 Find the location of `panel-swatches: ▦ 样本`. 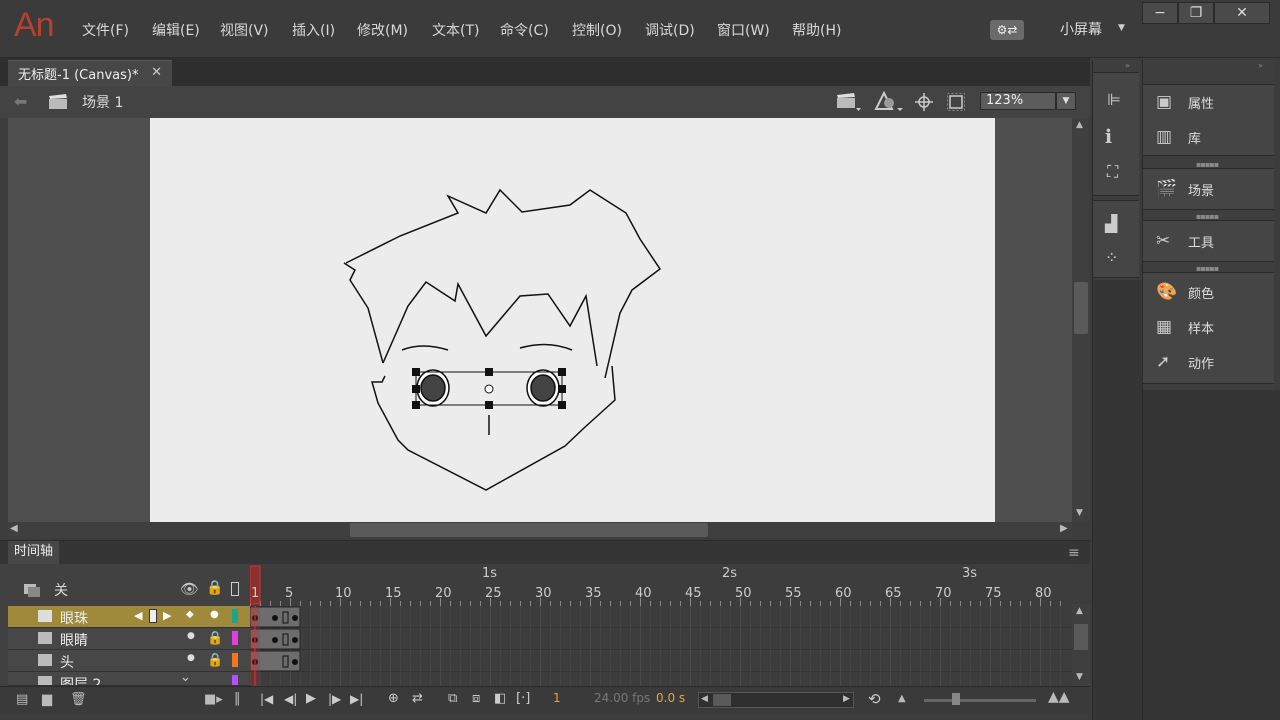

panel-swatches: ▦ 样本 is located at coordinates (1210, 327).